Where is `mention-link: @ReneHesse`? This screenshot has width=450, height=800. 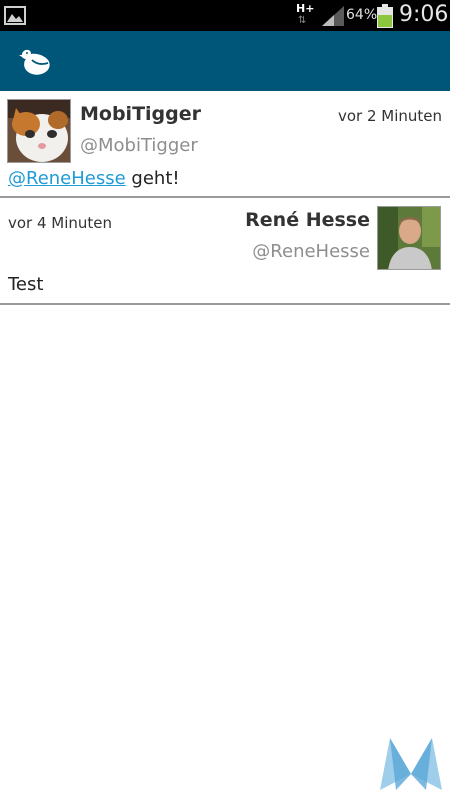 mention-link: @ReneHesse is located at coordinates (67, 178).